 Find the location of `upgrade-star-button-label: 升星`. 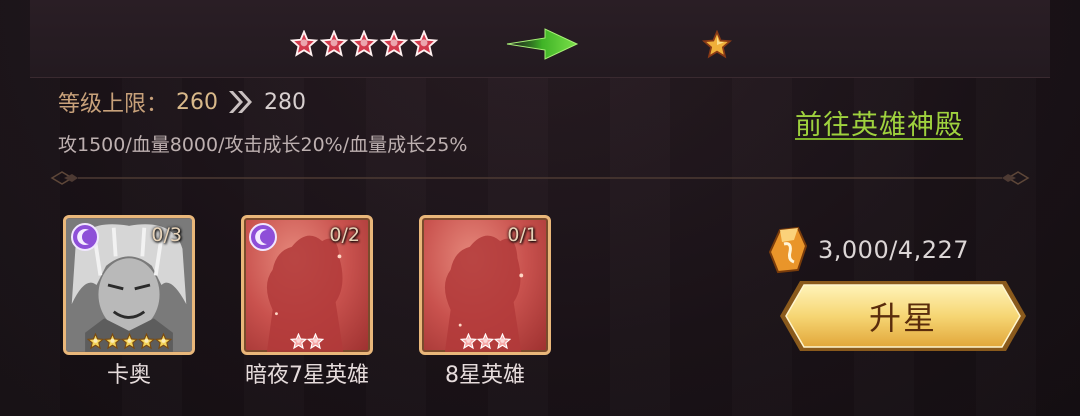

upgrade-star-button-label: 升星 is located at coordinates (902, 318).